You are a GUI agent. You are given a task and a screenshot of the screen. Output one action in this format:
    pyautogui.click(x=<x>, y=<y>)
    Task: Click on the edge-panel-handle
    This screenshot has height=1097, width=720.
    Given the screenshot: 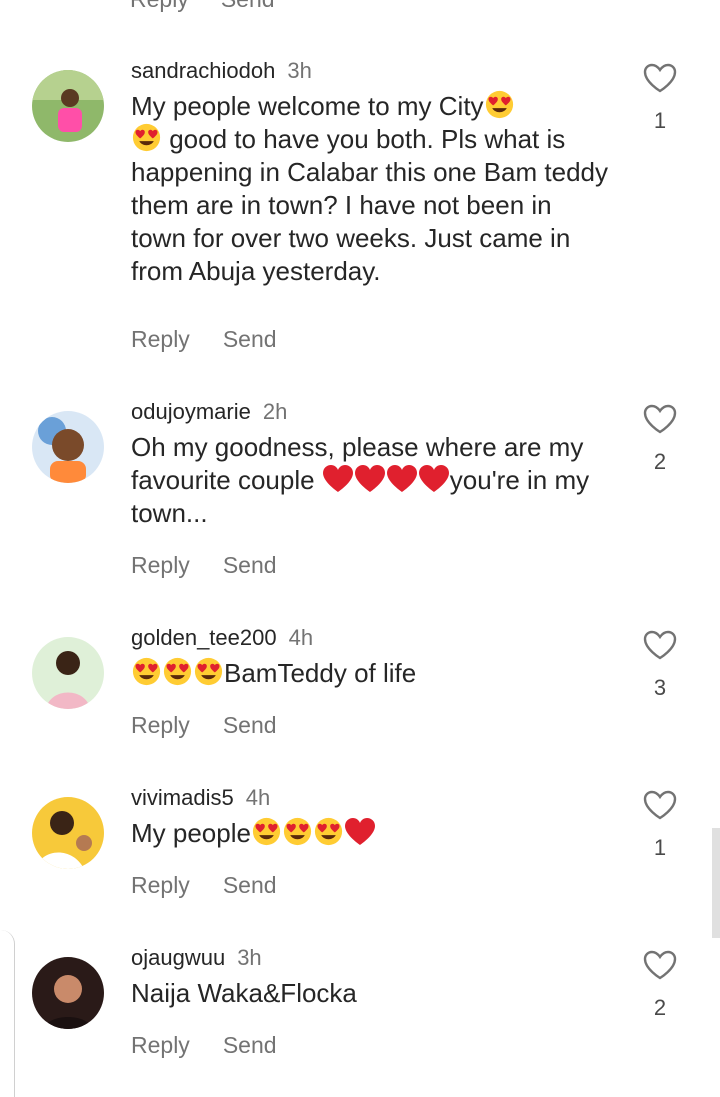 What is the action you would take?
    pyautogui.click(x=7, y=1013)
    